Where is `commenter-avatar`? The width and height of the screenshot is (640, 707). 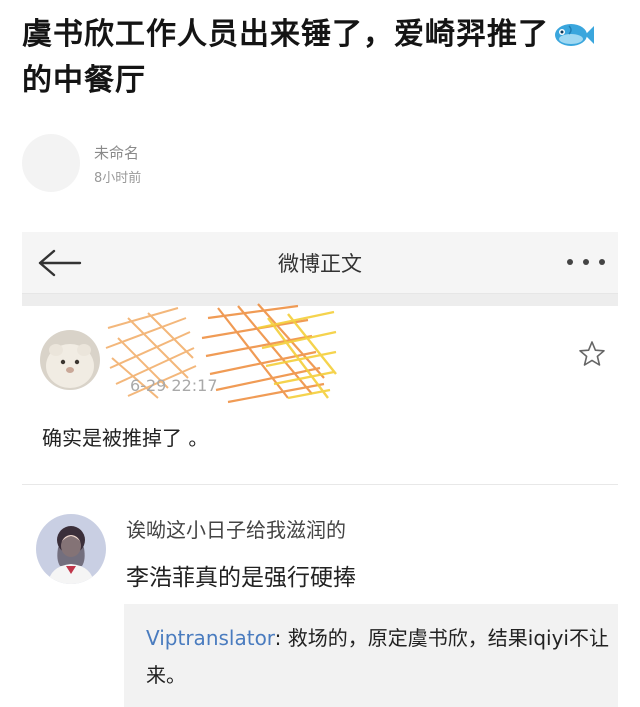 commenter-avatar is located at coordinates (71, 549).